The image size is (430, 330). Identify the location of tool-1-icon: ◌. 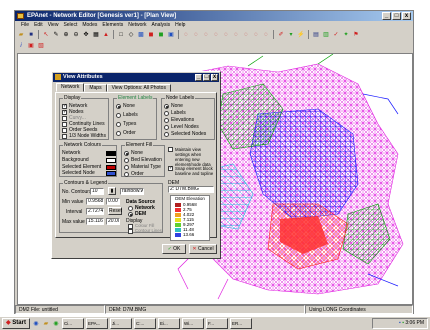
(186, 35).